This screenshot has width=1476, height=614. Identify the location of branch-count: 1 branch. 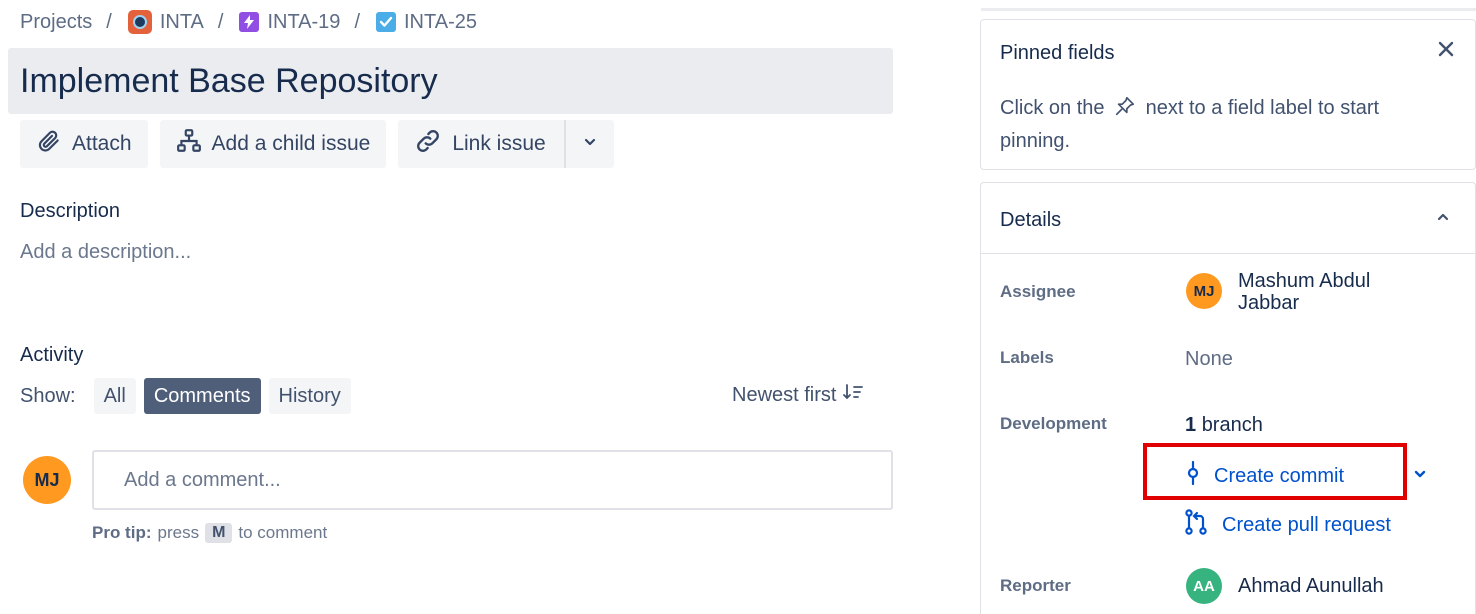
(1224, 425).